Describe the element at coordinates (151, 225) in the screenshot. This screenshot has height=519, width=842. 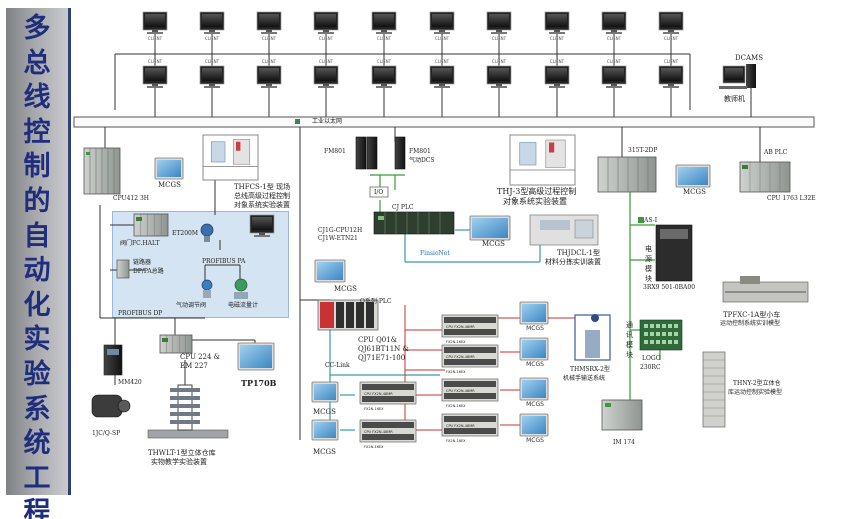
I see `et200m-icon` at that location.